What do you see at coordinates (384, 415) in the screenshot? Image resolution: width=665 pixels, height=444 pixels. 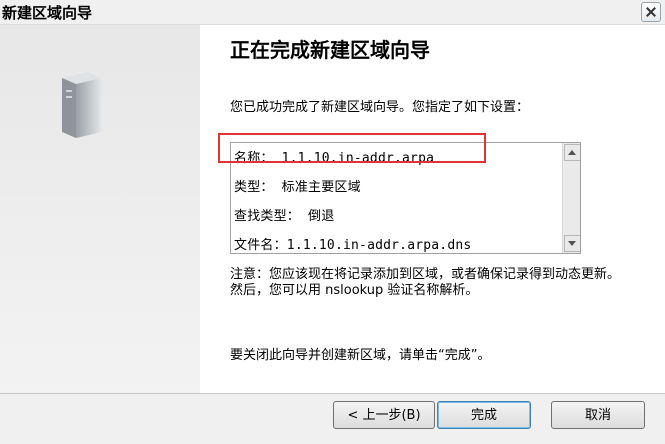 I see `back-button: < 上一步(B)` at bounding box center [384, 415].